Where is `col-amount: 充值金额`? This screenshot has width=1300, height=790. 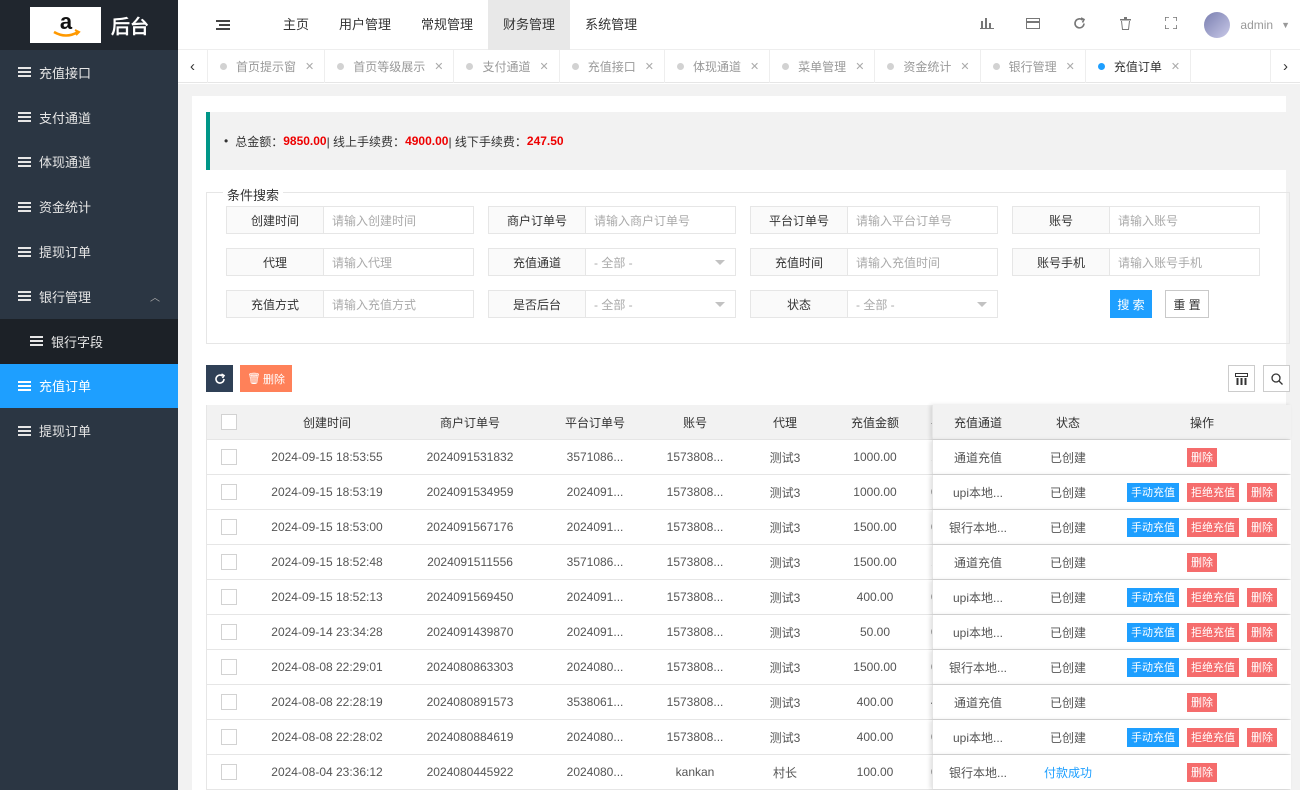
col-amount: 充值金额 is located at coordinates (875, 422).